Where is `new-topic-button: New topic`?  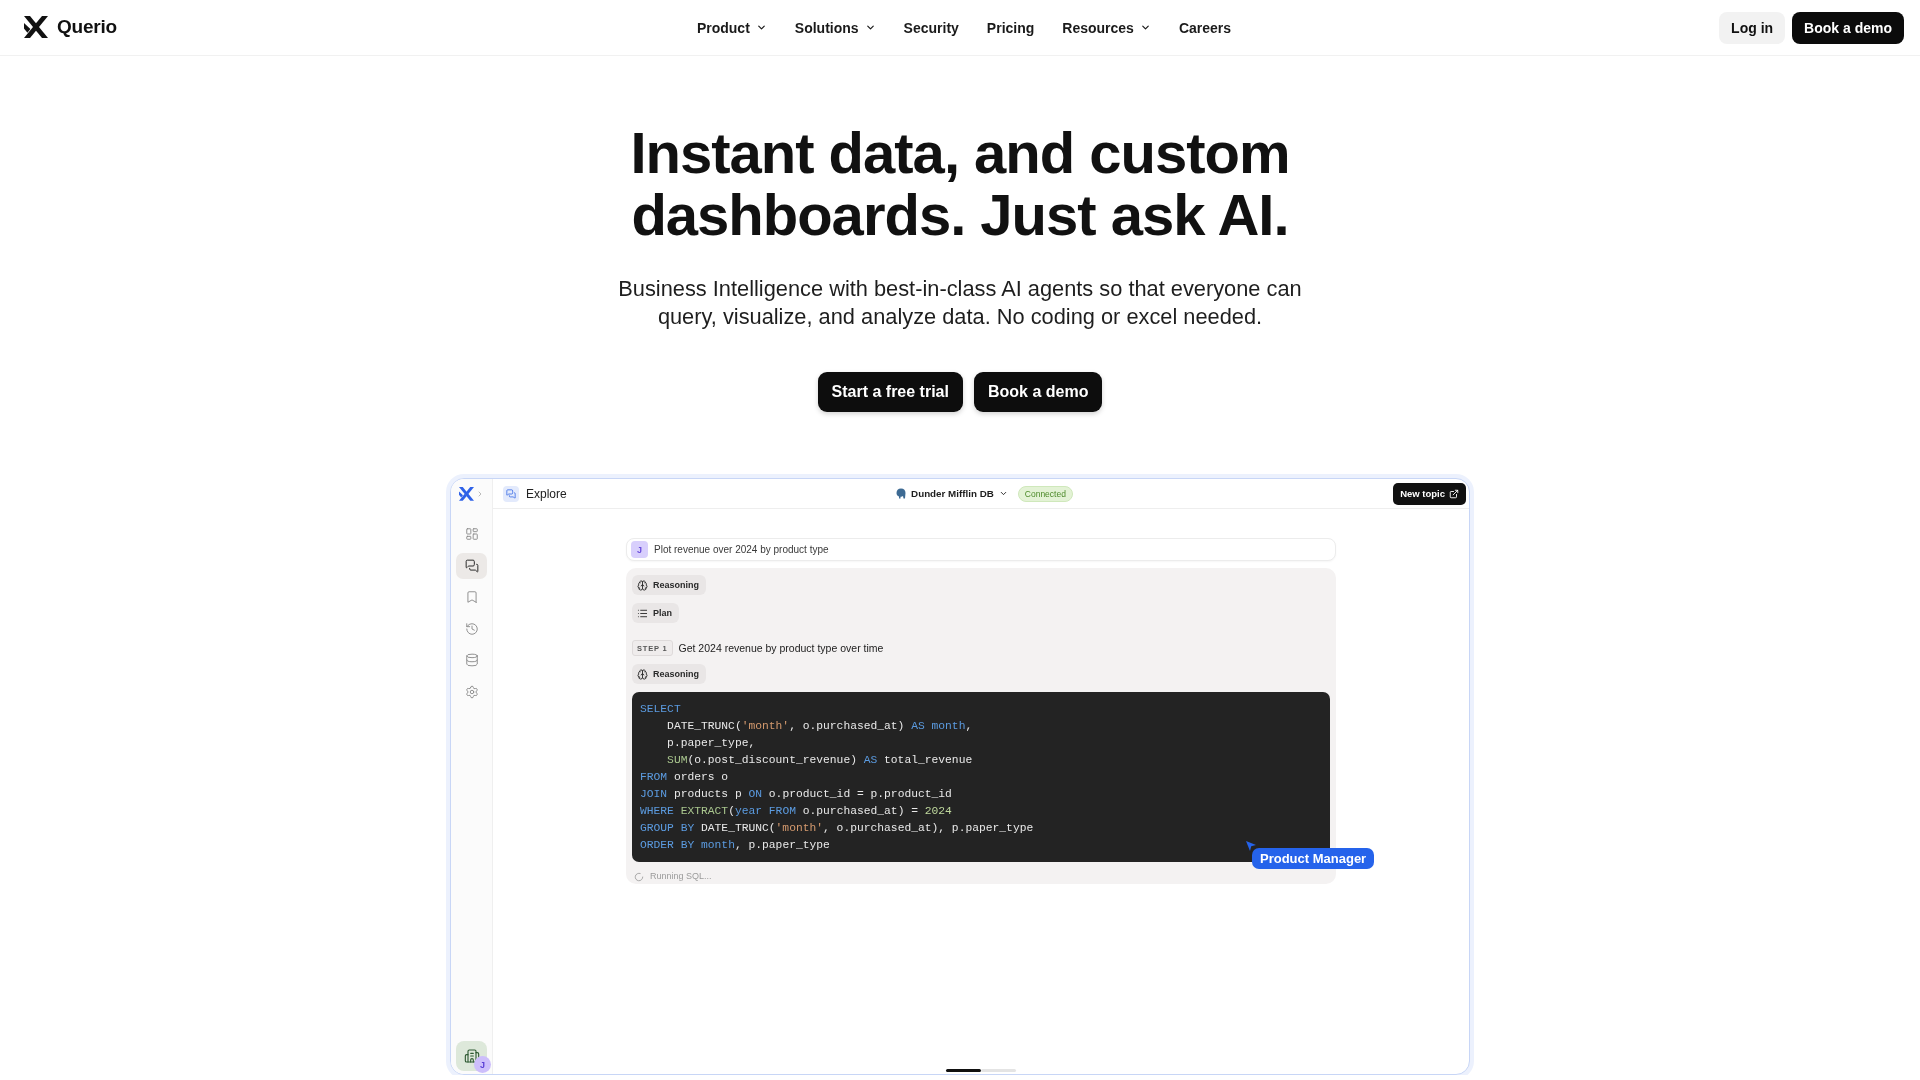 new-topic-button: New topic is located at coordinates (1429, 493).